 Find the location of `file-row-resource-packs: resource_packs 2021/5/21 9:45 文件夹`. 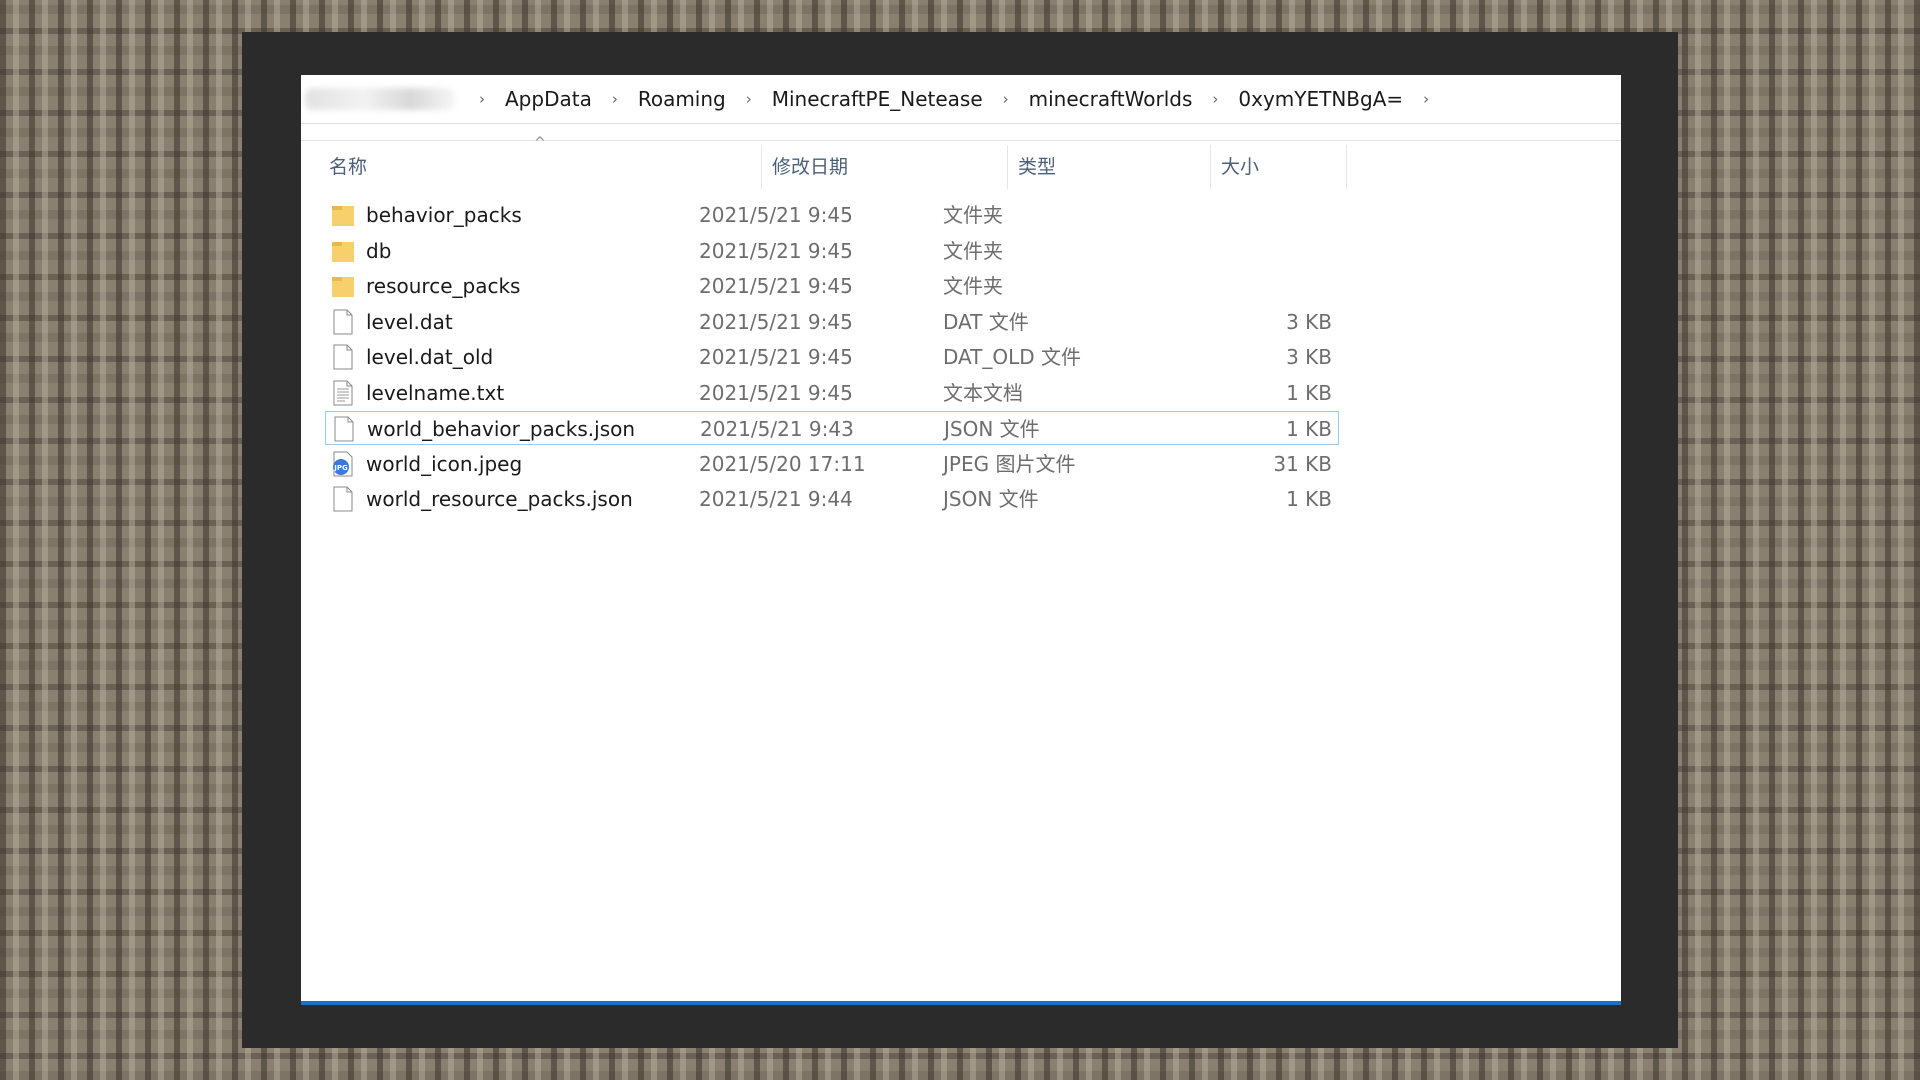

file-row-resource-packs: resource_packs 2021/5/21 9:45 文件夹 is located at coordinates (832, 286).